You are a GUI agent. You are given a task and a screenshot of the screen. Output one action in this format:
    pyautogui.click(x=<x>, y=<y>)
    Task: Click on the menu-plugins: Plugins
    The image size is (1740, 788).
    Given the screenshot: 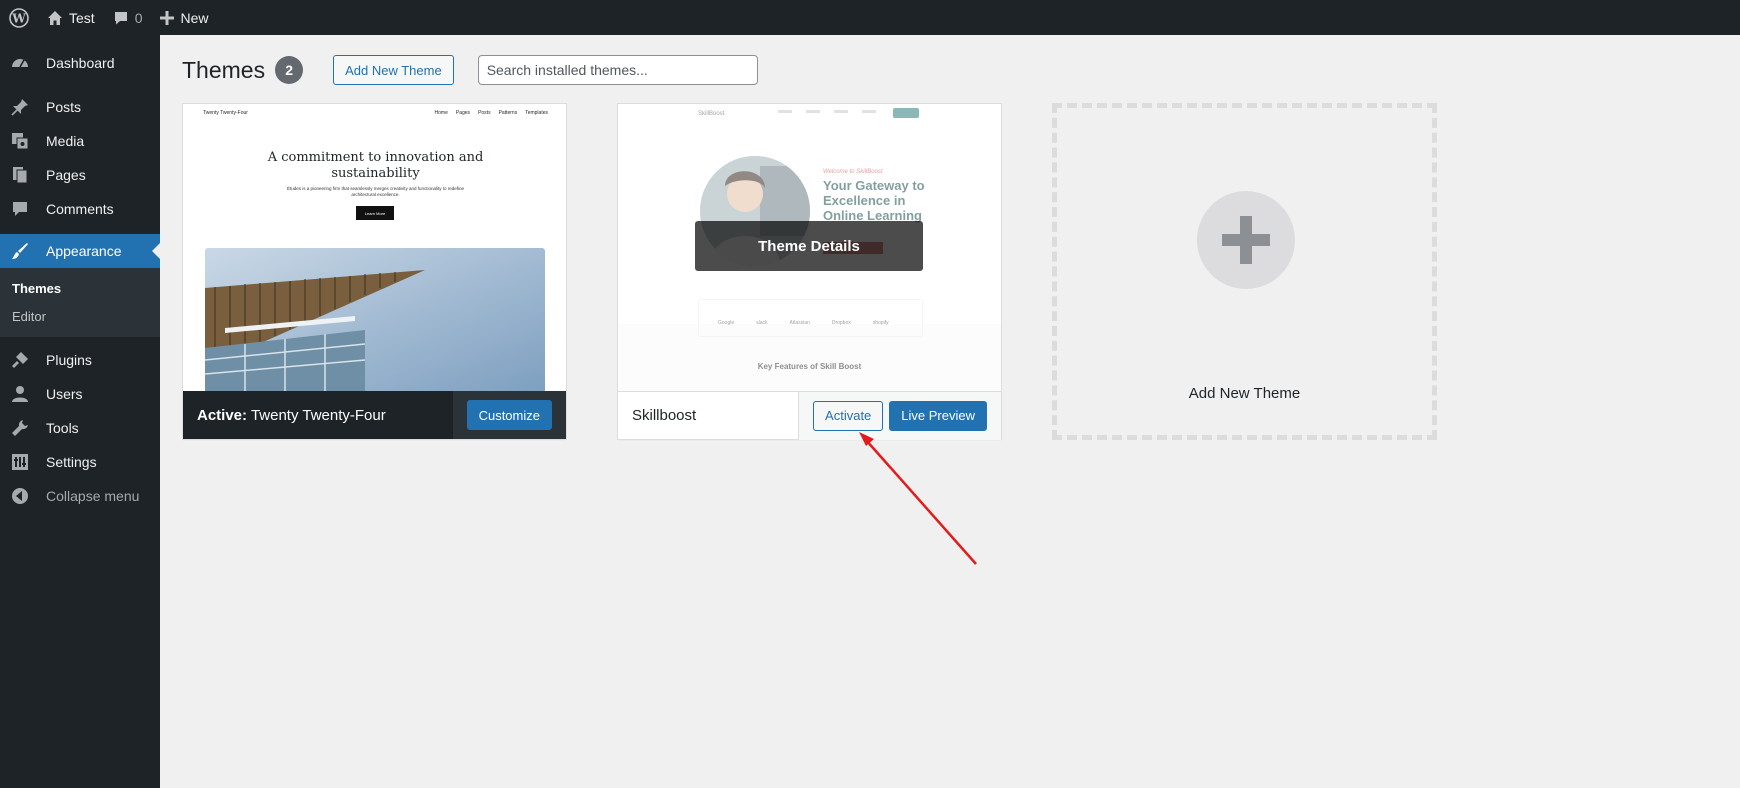 What is the action you would take?
    pyautogui.click(x=80, y=360)
    